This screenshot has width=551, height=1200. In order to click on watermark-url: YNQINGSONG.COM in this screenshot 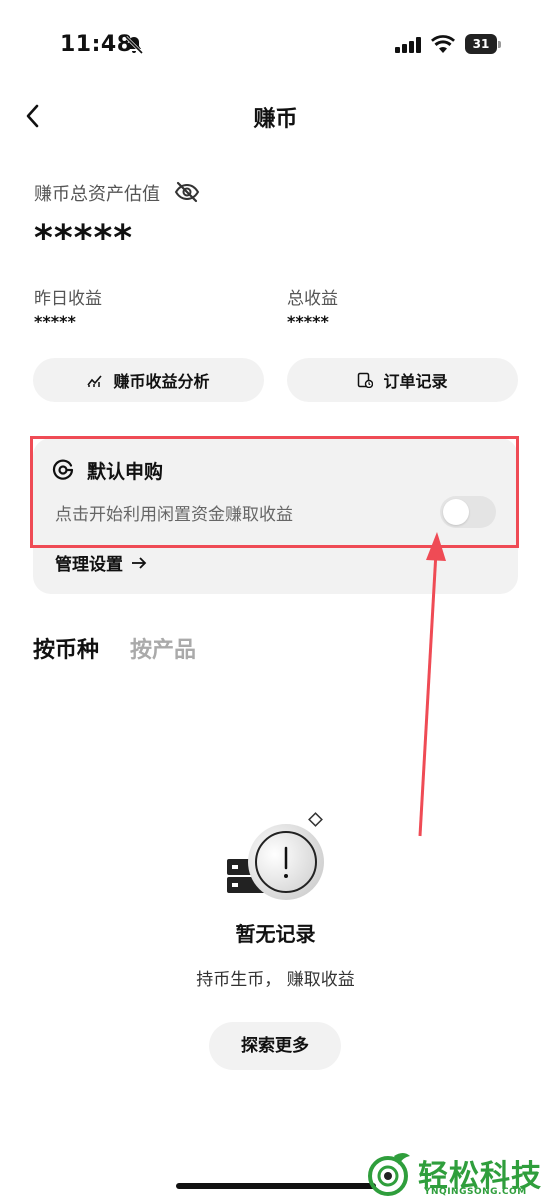, I will do `click(475, 1192)`.